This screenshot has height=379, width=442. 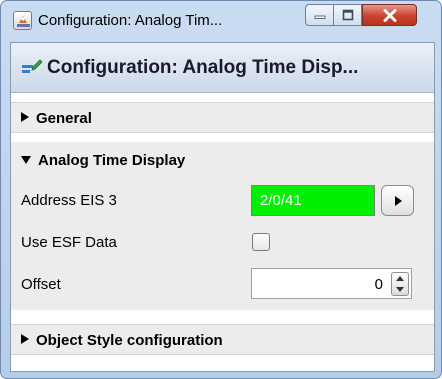 I want to click on maximize-button, so click(x=348, y=15).